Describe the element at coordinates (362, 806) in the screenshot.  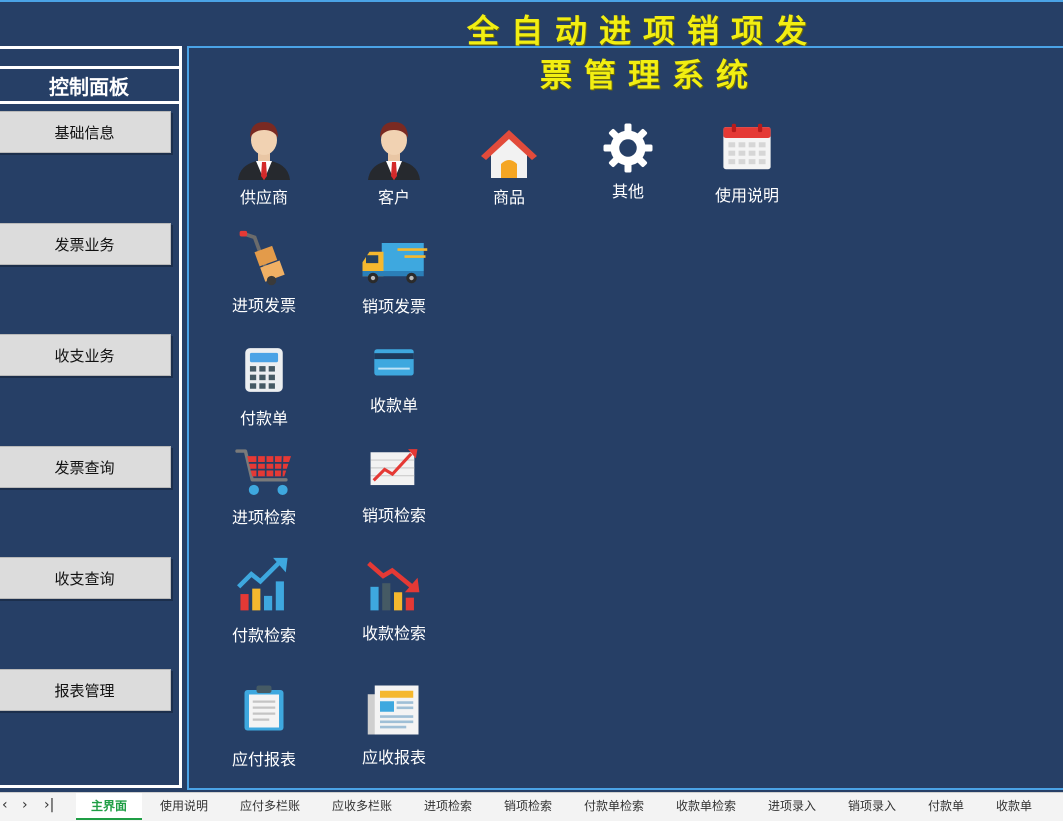
I see `sheet-tab-receivable-ledger: 应收多栏账` at that location.